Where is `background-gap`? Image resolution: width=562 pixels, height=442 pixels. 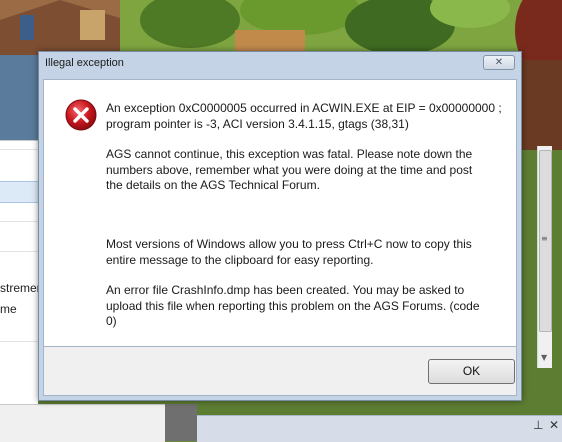
background-gap is located at coordinates (181, 422).